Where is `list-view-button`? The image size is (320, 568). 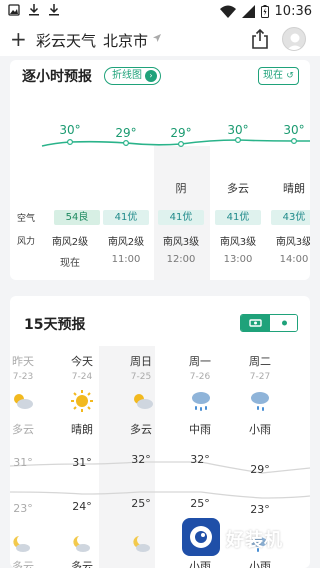
list-view-button is located at coordinates (255, 323).